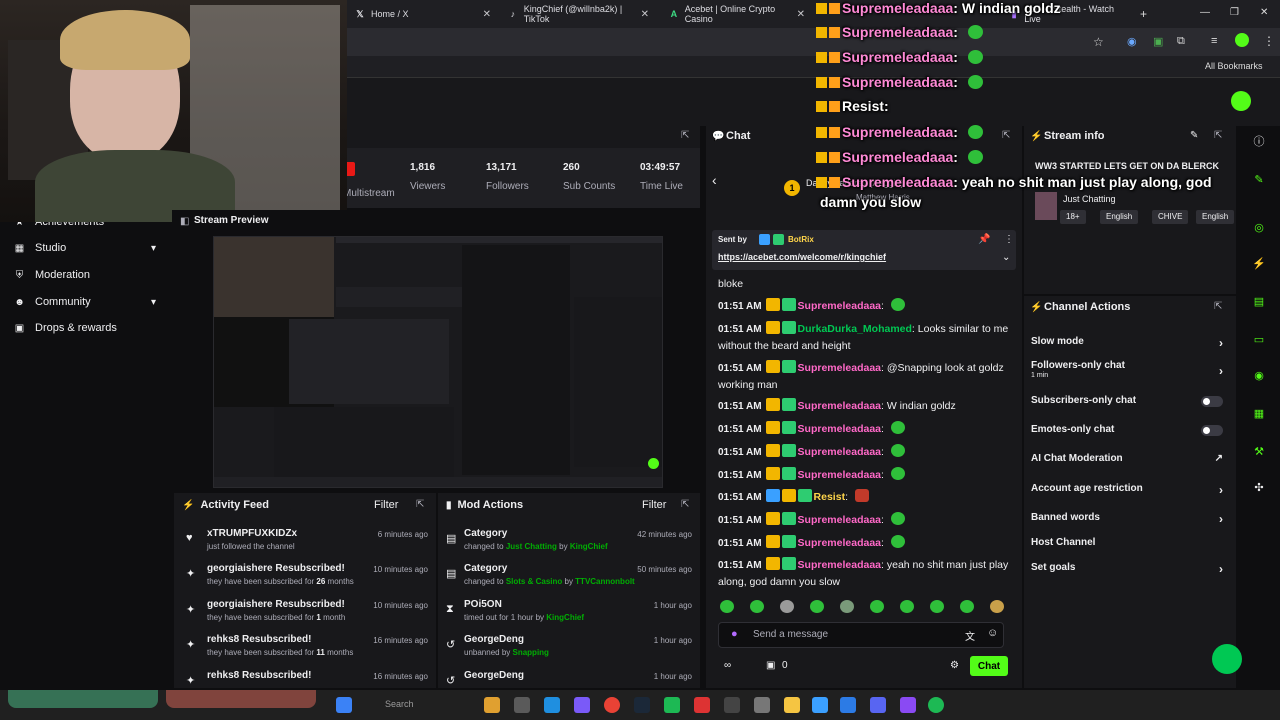 The width and height of the screenshot is (1280, 720). I want to click on nav-drops-rewards: ▣ Drops & rewards, so click(65, 328).